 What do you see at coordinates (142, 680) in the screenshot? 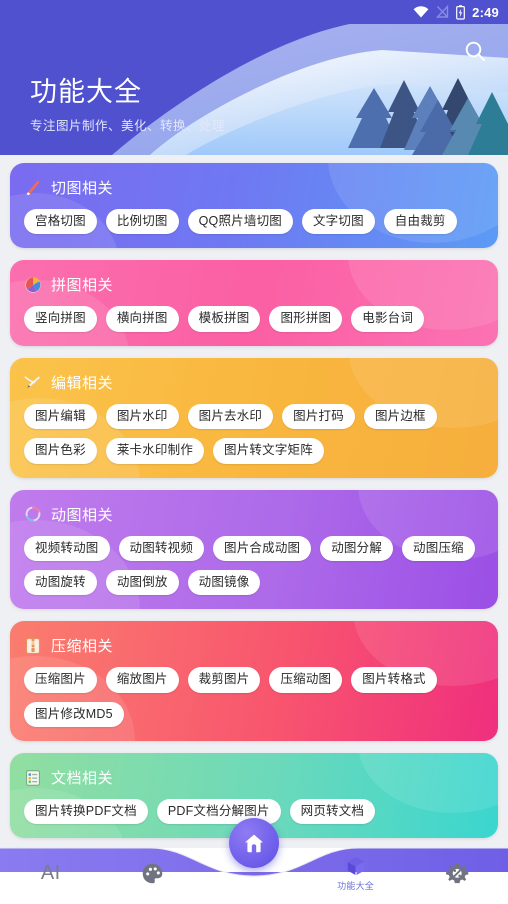
I see `tool-chip: 缩放图片` at bounding box center [142, 680].